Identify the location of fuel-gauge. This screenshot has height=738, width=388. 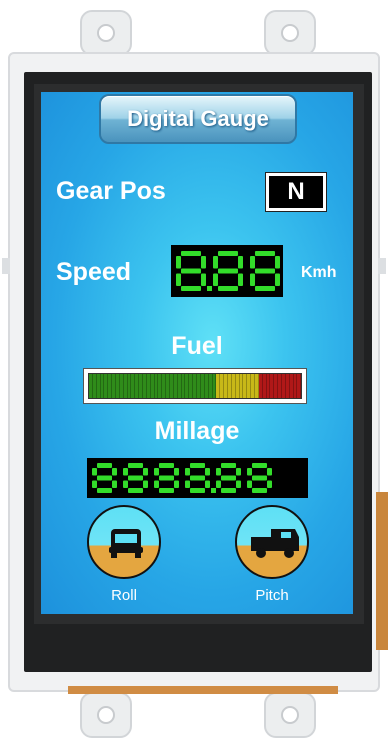
(195, 386).